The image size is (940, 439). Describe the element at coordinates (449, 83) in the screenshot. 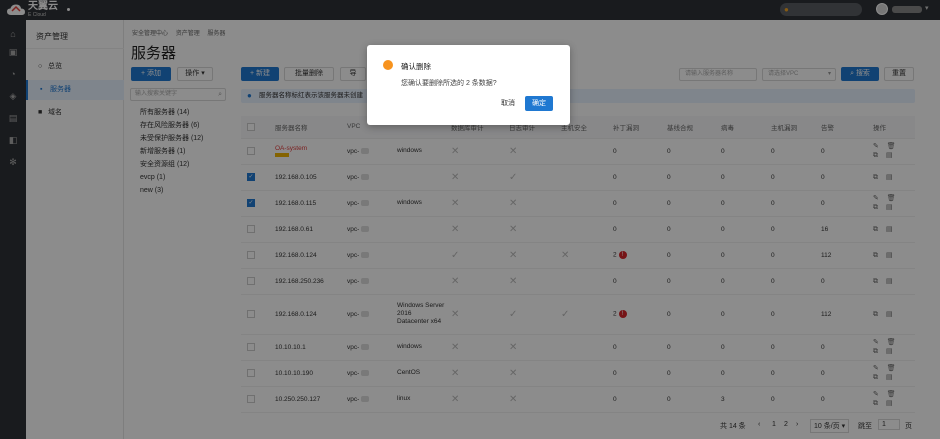

I see `dialog-message: 您确认要删除所选的 2 条数据?` at that location.